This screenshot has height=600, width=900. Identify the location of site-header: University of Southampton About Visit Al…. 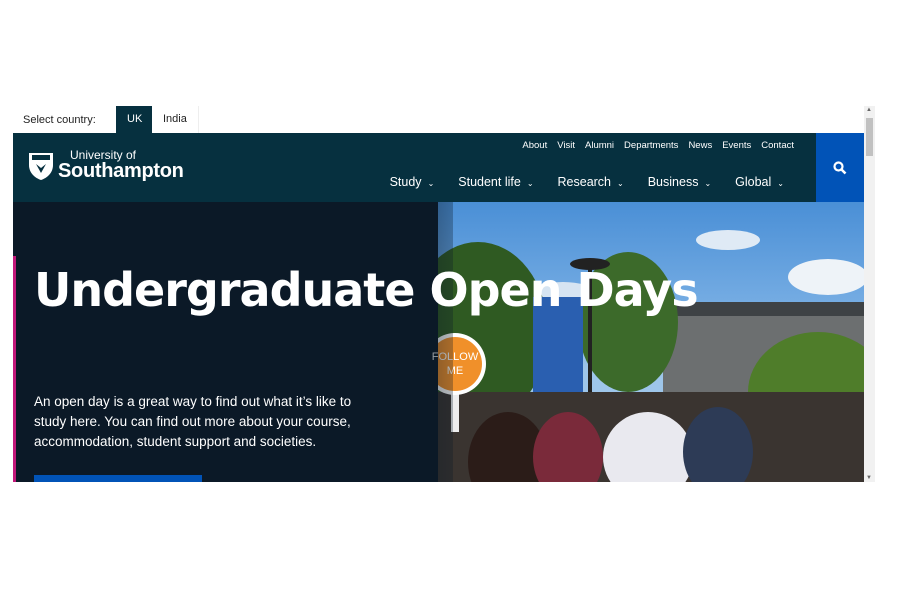
(438, 167).